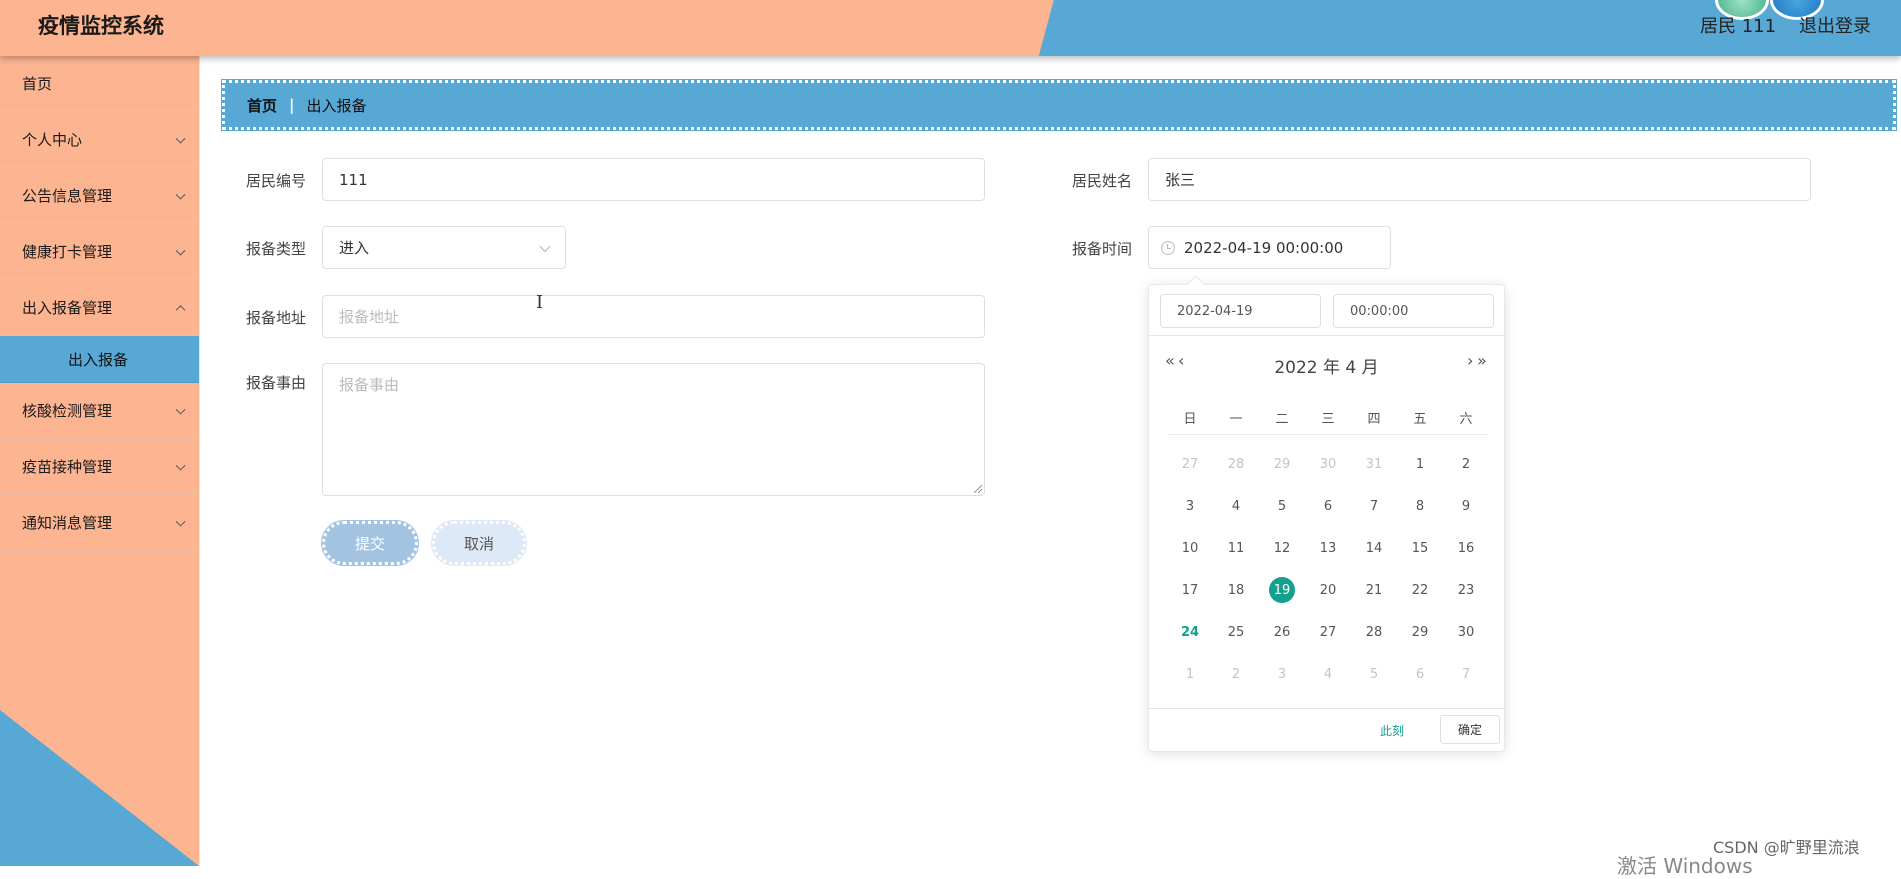  Describe the element at coordinates (1466, 590) in the screenshot. I see `calendar-day: 23` at that location.